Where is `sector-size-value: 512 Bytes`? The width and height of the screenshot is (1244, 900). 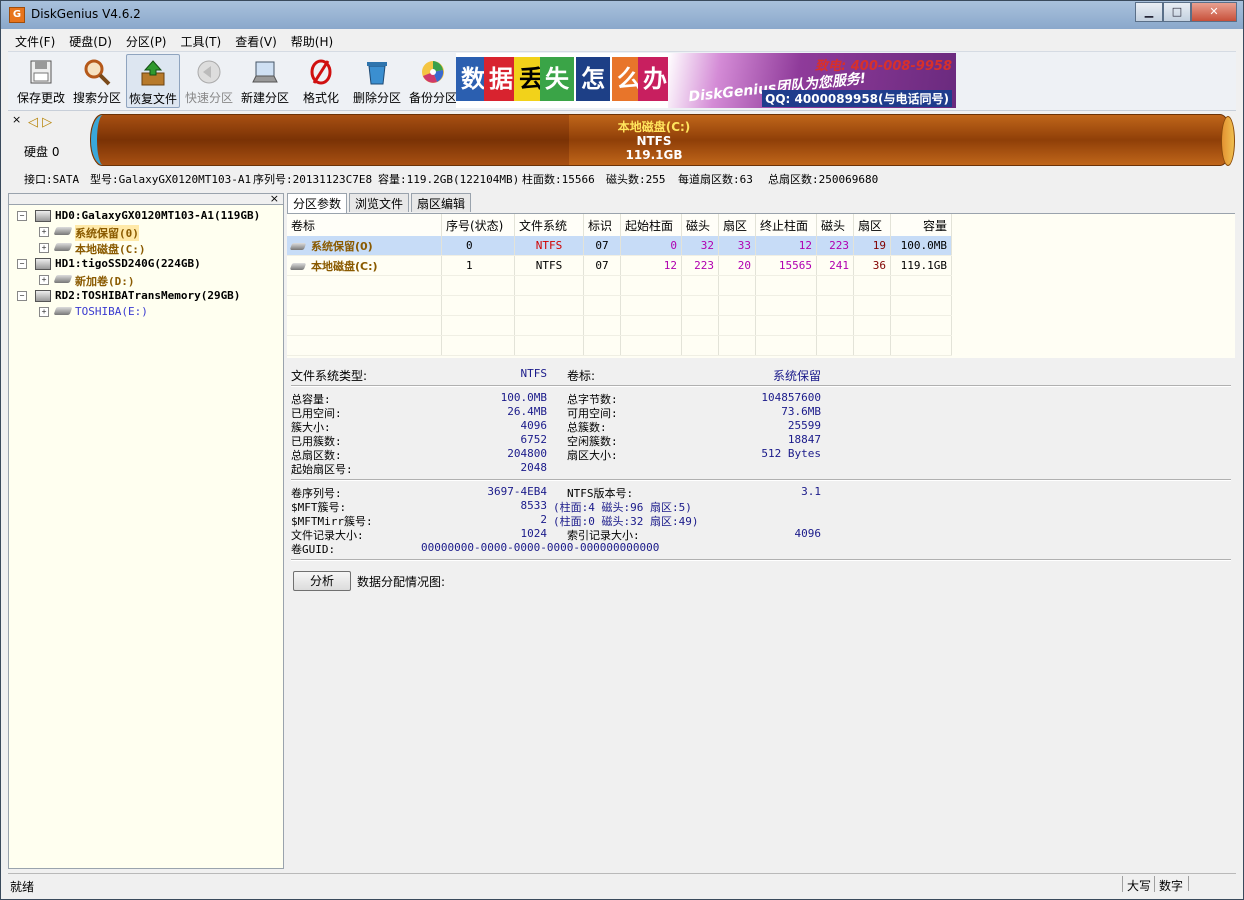 sector-size-value: 512 Bytes is located at coordinates (791, 453).